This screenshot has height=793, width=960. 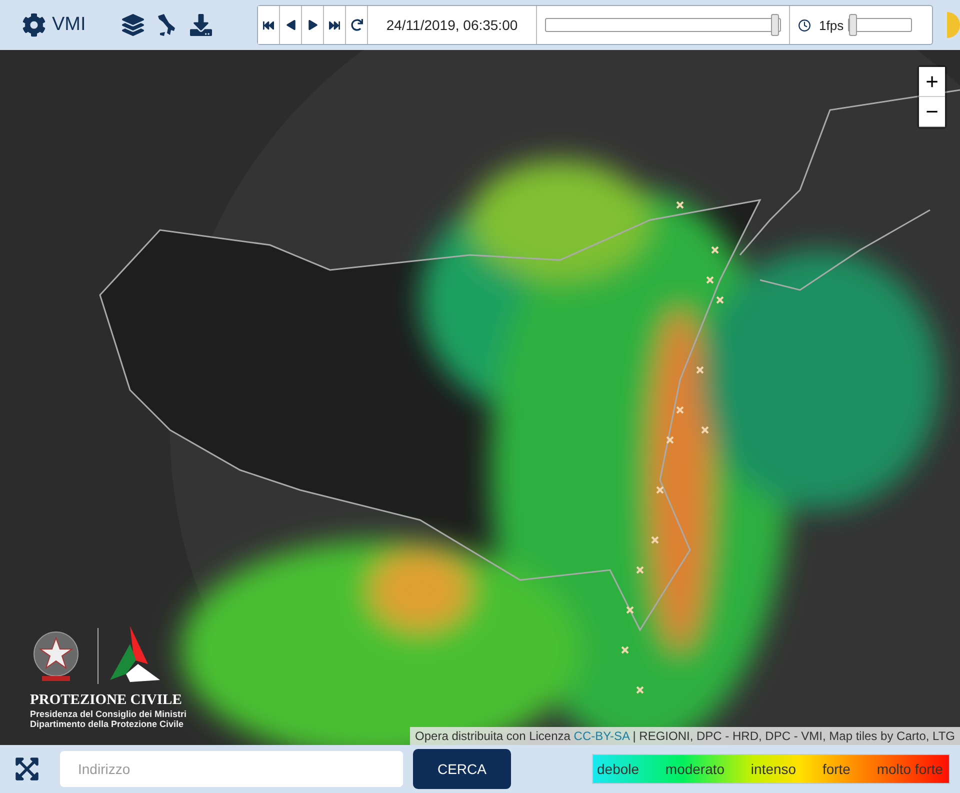 I want to click on attribution-text: Opera distribuita con Licenza CC-BY-SA | REGIONI, DPC - HRD, DPC - VMI, Map tiles by Carto, LTG, so click(x=685, y=736).